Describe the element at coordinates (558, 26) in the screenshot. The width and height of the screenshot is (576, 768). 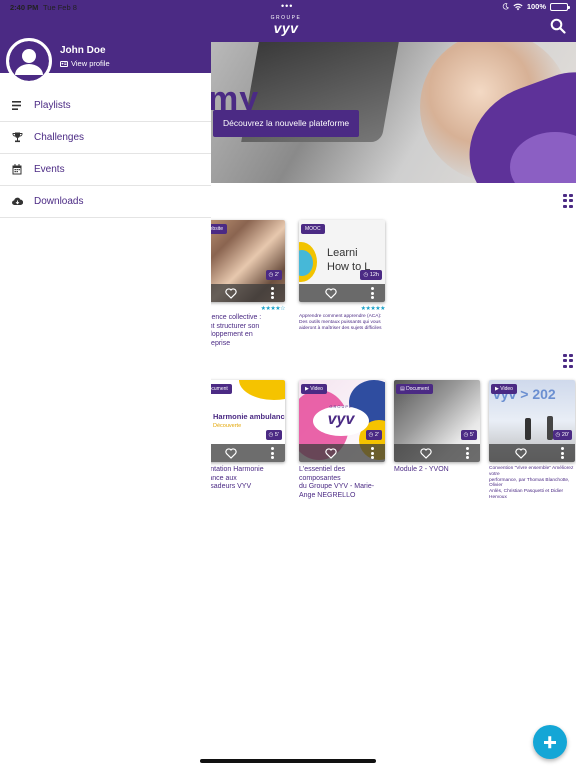
I see `search-icon` at that location.